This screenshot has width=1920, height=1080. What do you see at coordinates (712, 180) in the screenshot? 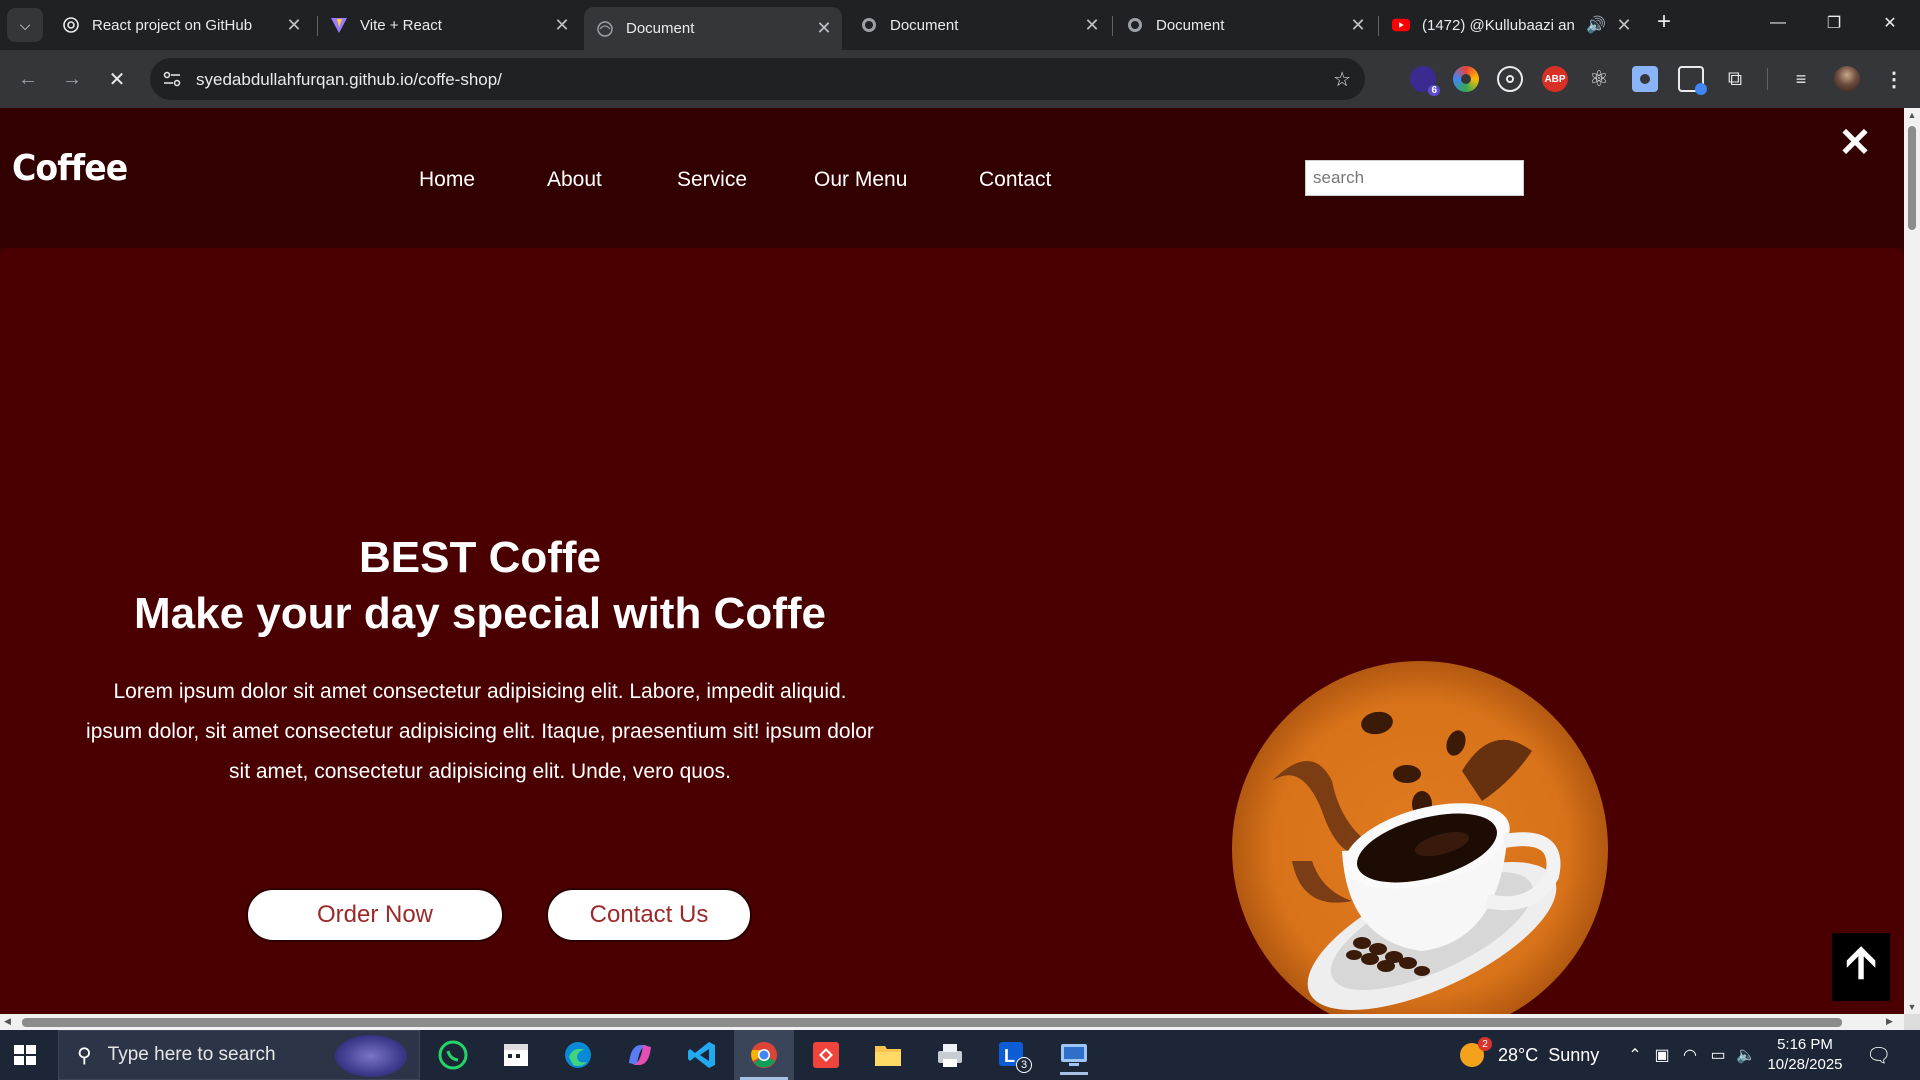
I see `nav-service: Service` at bounding box center [712, 180].